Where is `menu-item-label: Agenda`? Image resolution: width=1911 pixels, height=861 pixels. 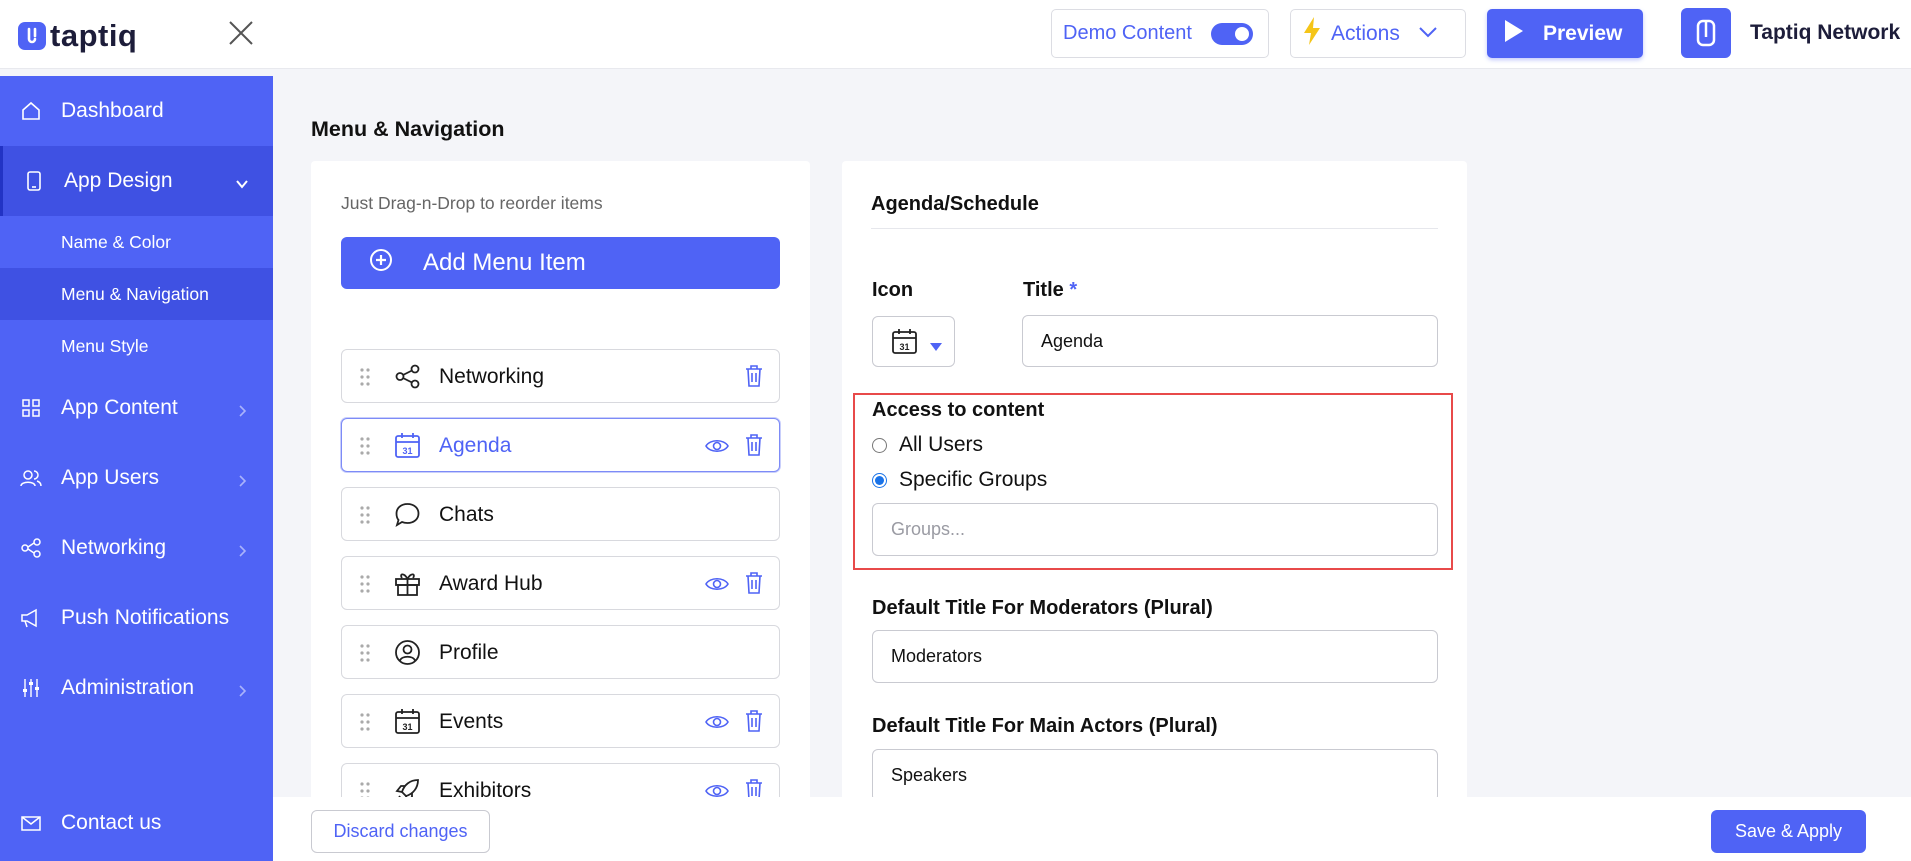 menu-item-label: Agenda is located at coordinates (475, 445).